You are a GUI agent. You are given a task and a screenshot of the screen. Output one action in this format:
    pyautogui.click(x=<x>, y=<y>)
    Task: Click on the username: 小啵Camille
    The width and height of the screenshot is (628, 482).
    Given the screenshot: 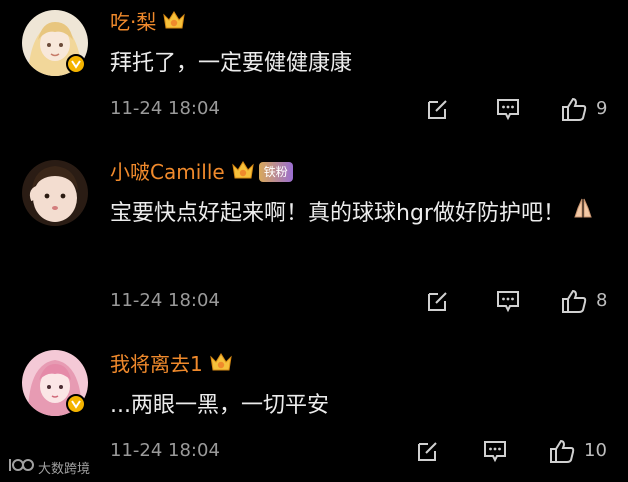 What is the action you would take?
    pyautogui.click(x=167, y=172)
    